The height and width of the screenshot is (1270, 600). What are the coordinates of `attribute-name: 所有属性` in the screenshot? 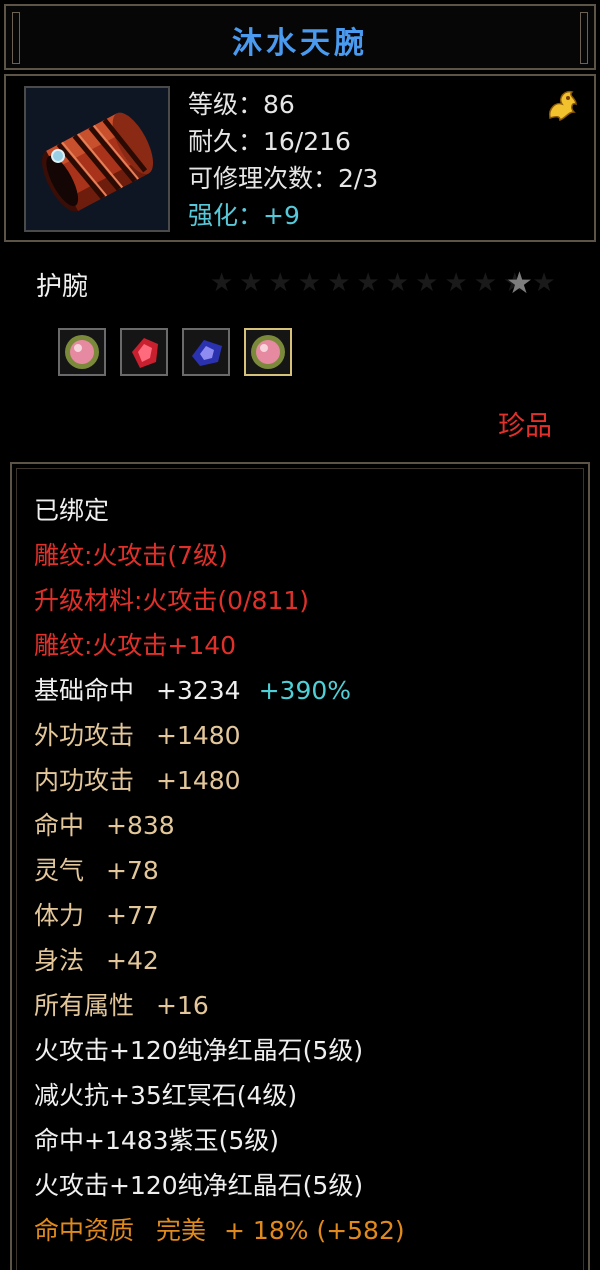 It's located at (84, 1005).